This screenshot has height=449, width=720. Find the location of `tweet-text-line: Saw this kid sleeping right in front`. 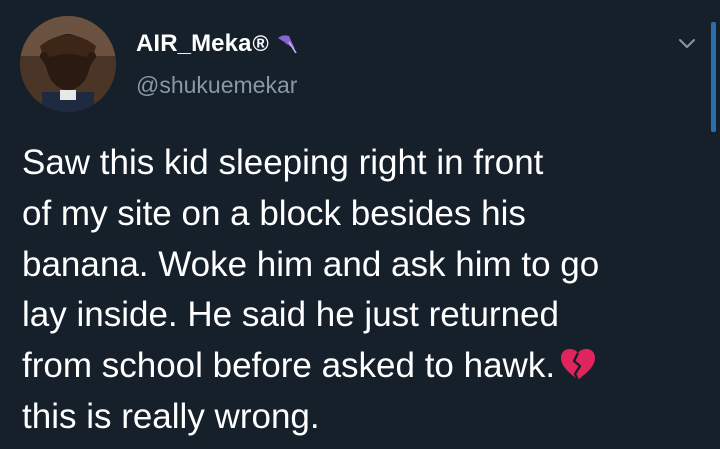

tweet-text-line: Saw this kid sleeping right in front is located at coordinates (283, 162).